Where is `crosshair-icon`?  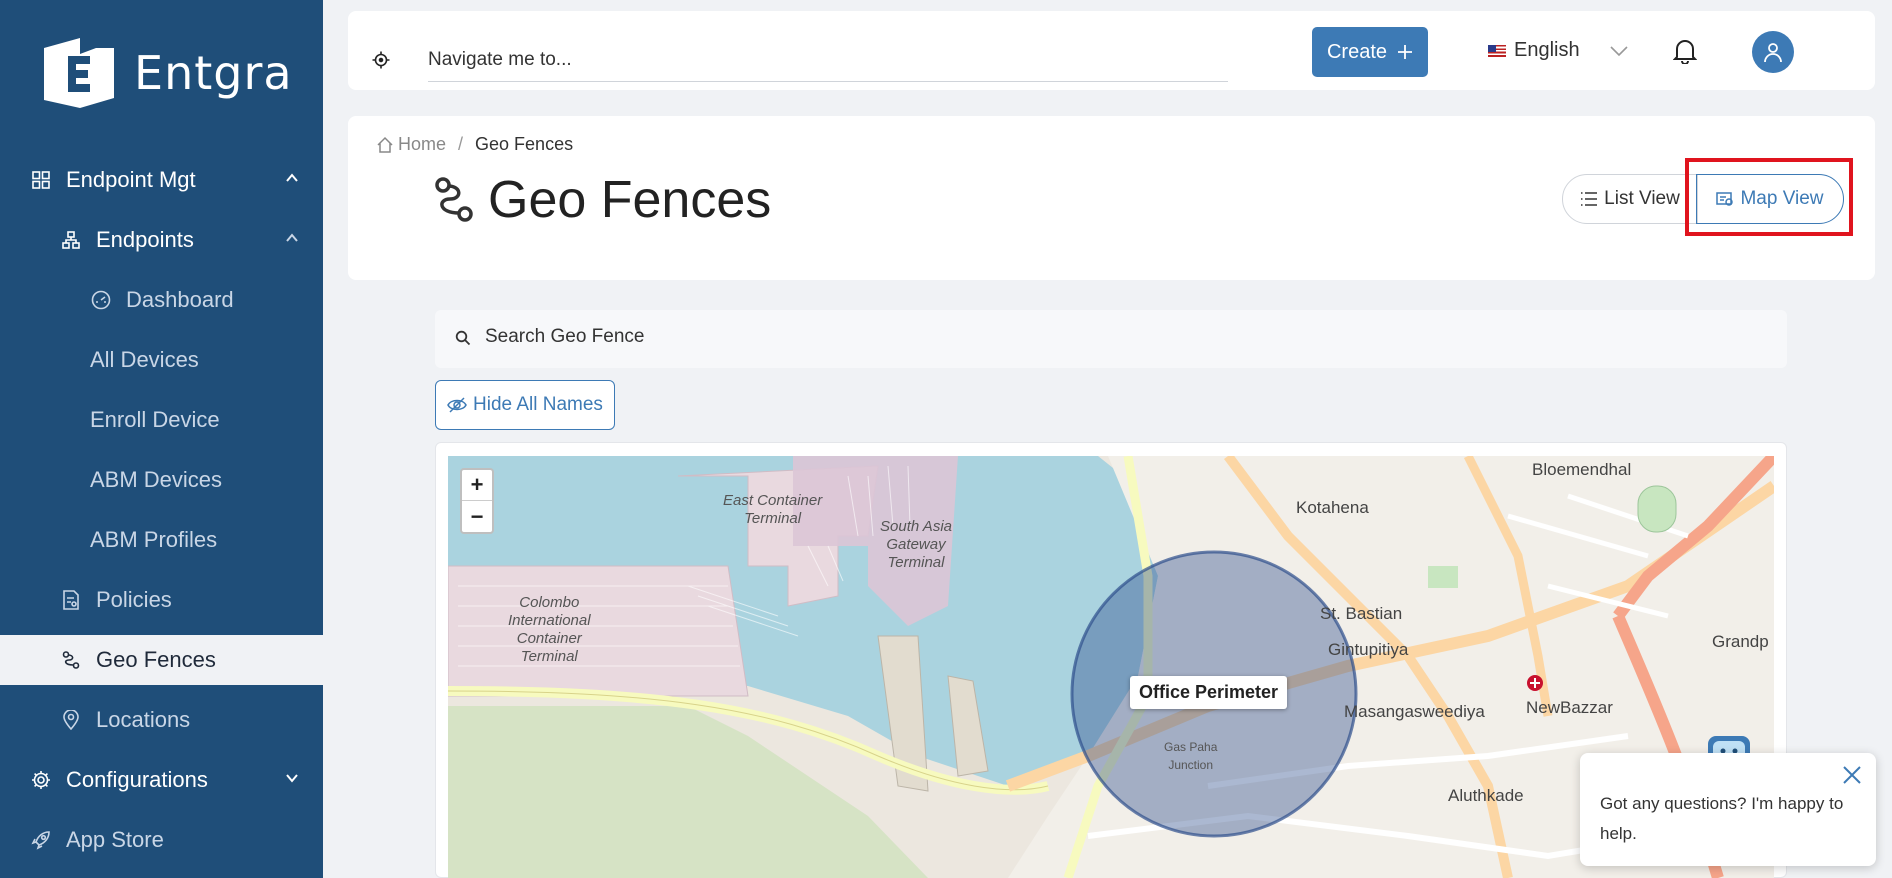 crosshair-icon is located at coordinates (381, 60).